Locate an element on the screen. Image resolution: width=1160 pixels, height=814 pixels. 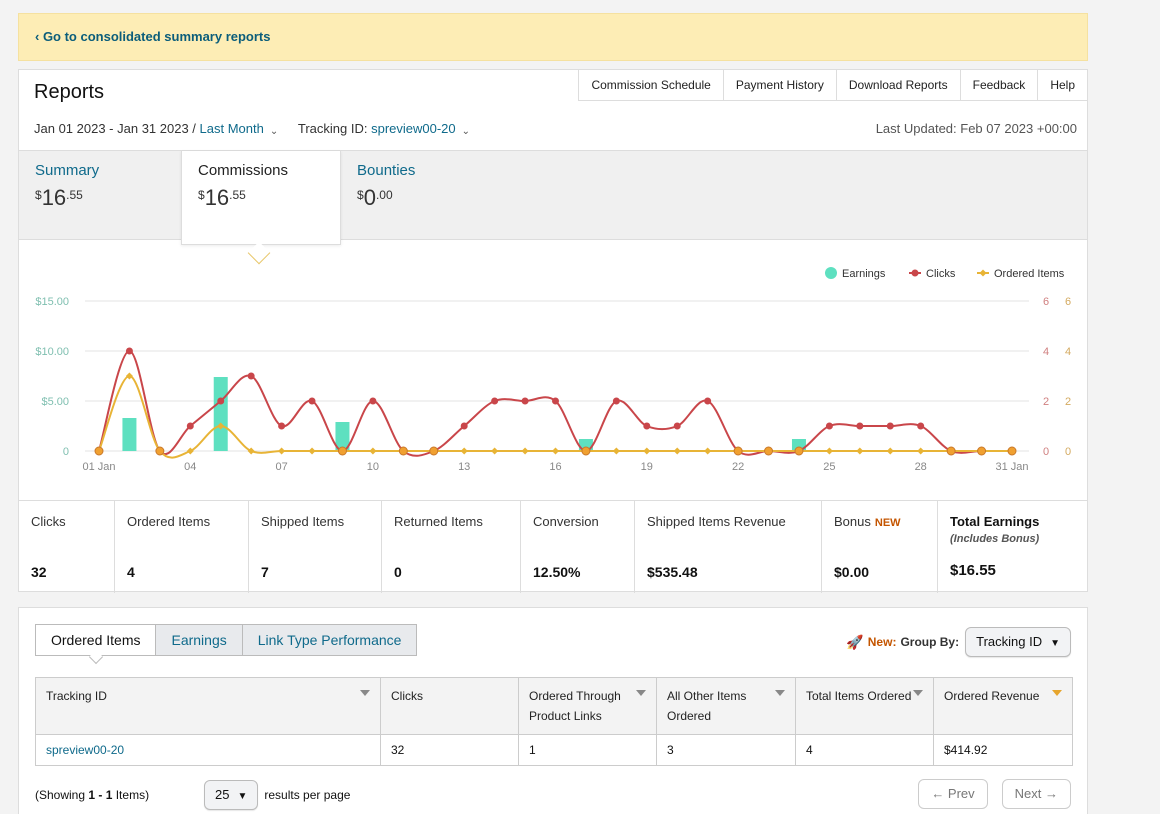
y-left-tick: $15.00 is located at coordinates (52, 302).